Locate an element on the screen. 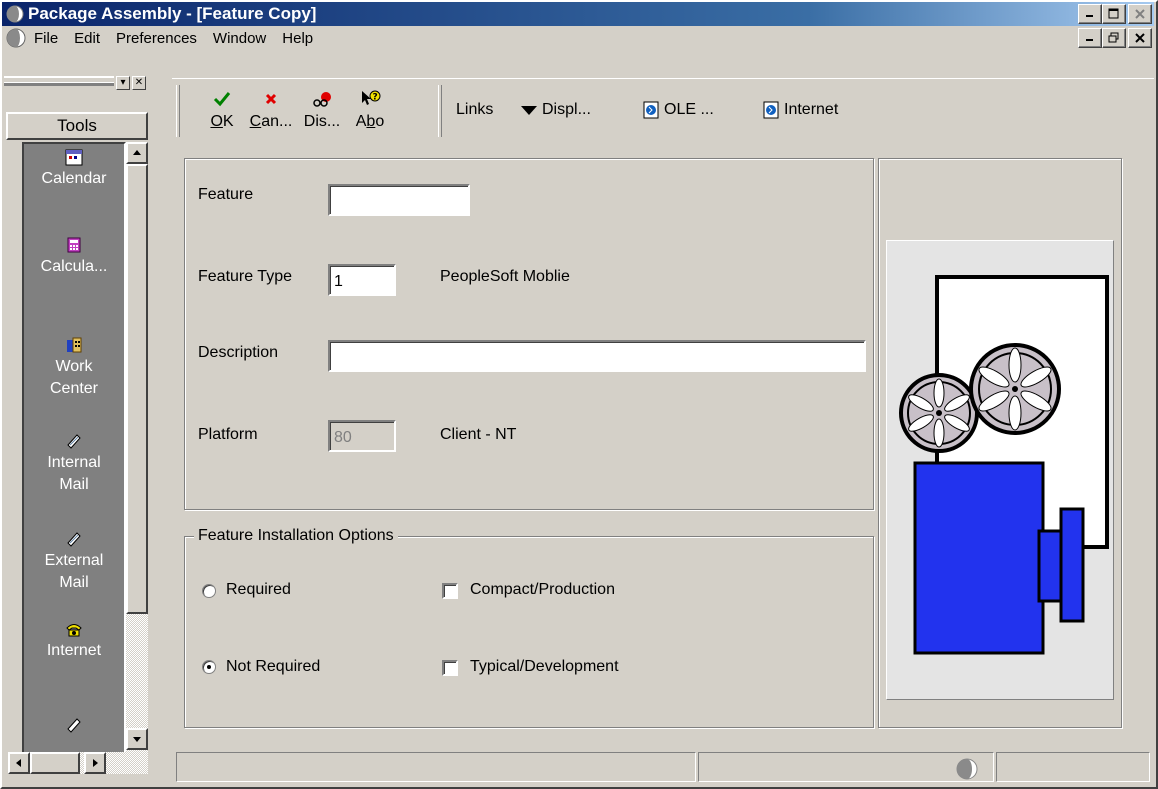 The height and width of the screenshot is (789, 1158). status-cell-tertiary is located at coordinates (1073, 767).